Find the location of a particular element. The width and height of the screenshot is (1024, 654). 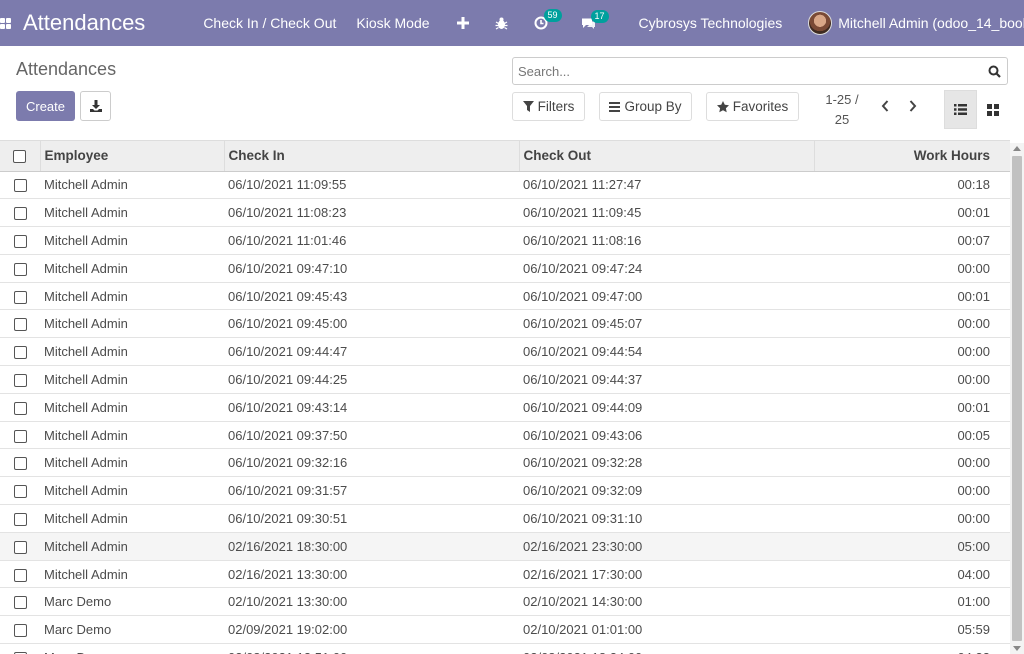

cell-check-in: 06/10/2021 11:08:23 is located at coordinates (287, 213).